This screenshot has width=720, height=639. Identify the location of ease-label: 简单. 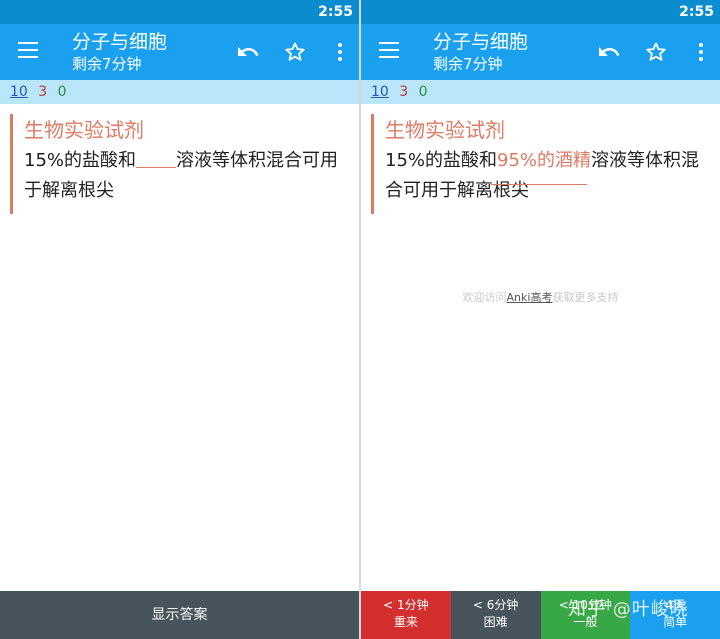
(675, 622).